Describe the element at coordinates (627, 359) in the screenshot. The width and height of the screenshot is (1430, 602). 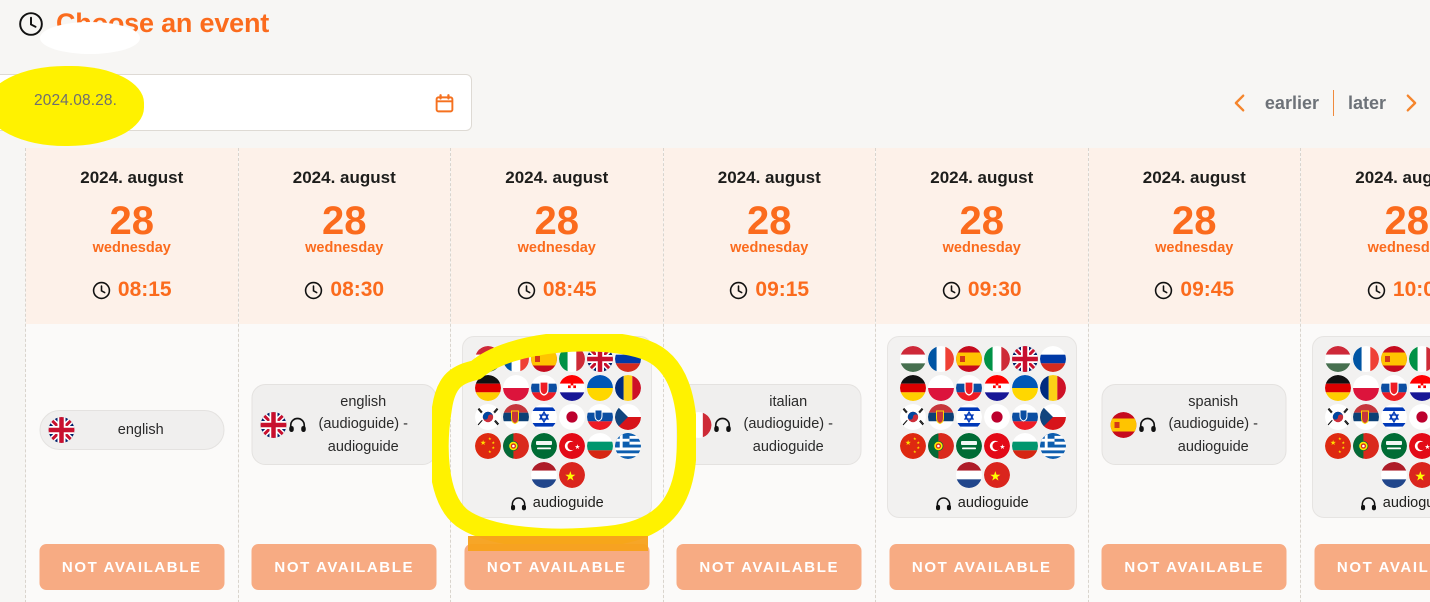
I see `flag-russia` at that location.